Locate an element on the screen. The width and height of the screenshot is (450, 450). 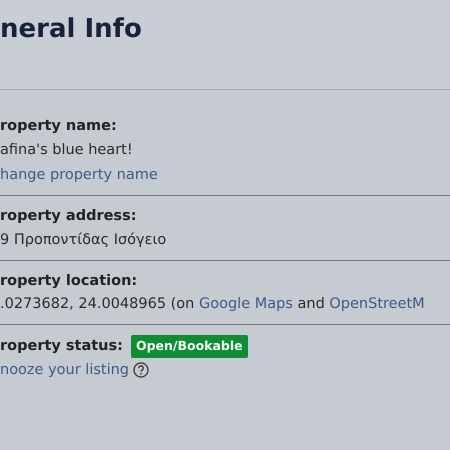
field-value: 9 Προποντίδας Ισόγειο is located at coordinates (84, 240).